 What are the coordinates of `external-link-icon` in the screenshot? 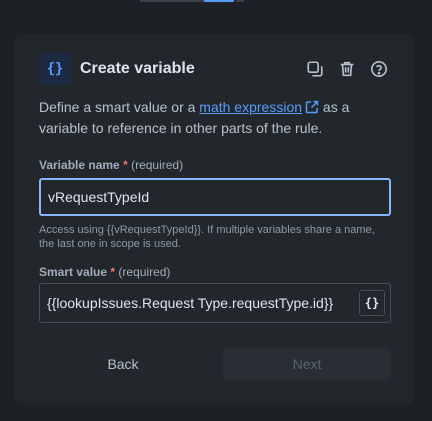 It's located at (312, 107).